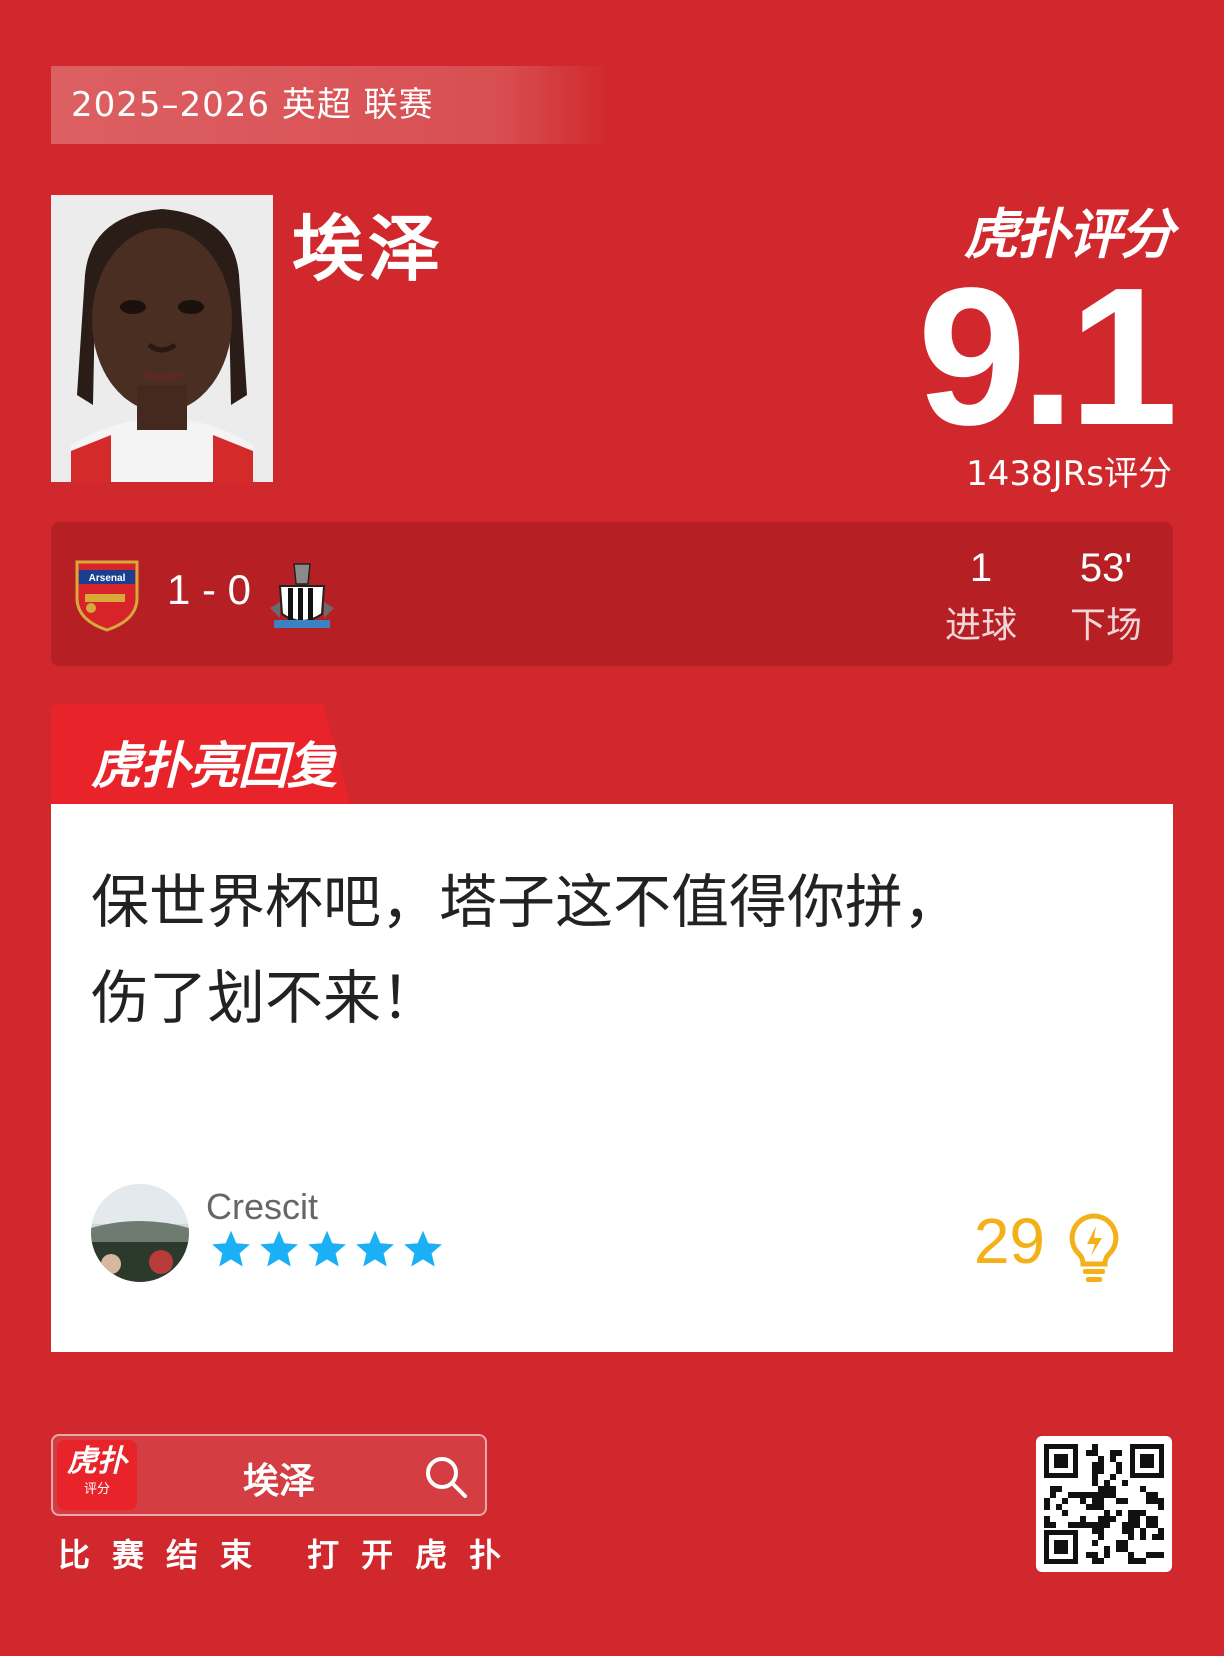 This screenshot has height=1656, width=1224. Describe the element at coordinates (279, 1478) in the screenshot. I see `search-query: 埃泽` at that location.